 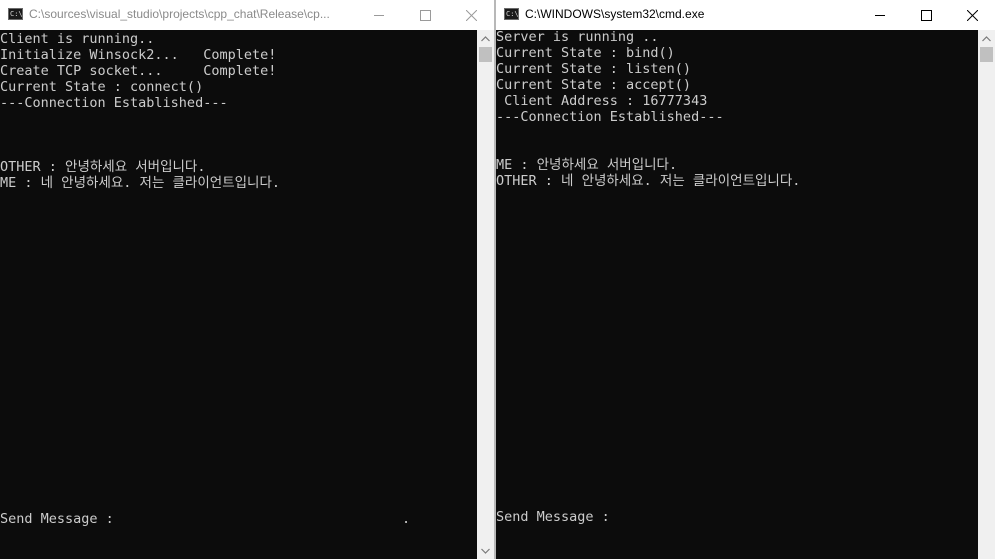 I want to click on server-title-bar: C:\ C:\WINDOWS\system32\cmd.exe, so click(x=745, y=15).